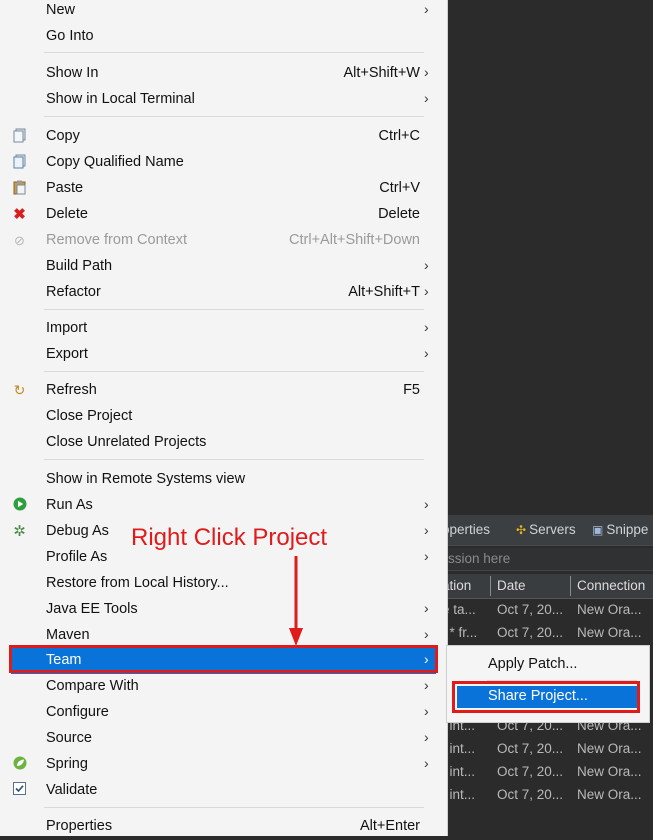 Image resolution: width=653 pixels, height=840 pixels. What do you see at coordinates (67, 214) in the screenshot?
I see `menu-item-label: Delete` at bounding box center [67, 214].